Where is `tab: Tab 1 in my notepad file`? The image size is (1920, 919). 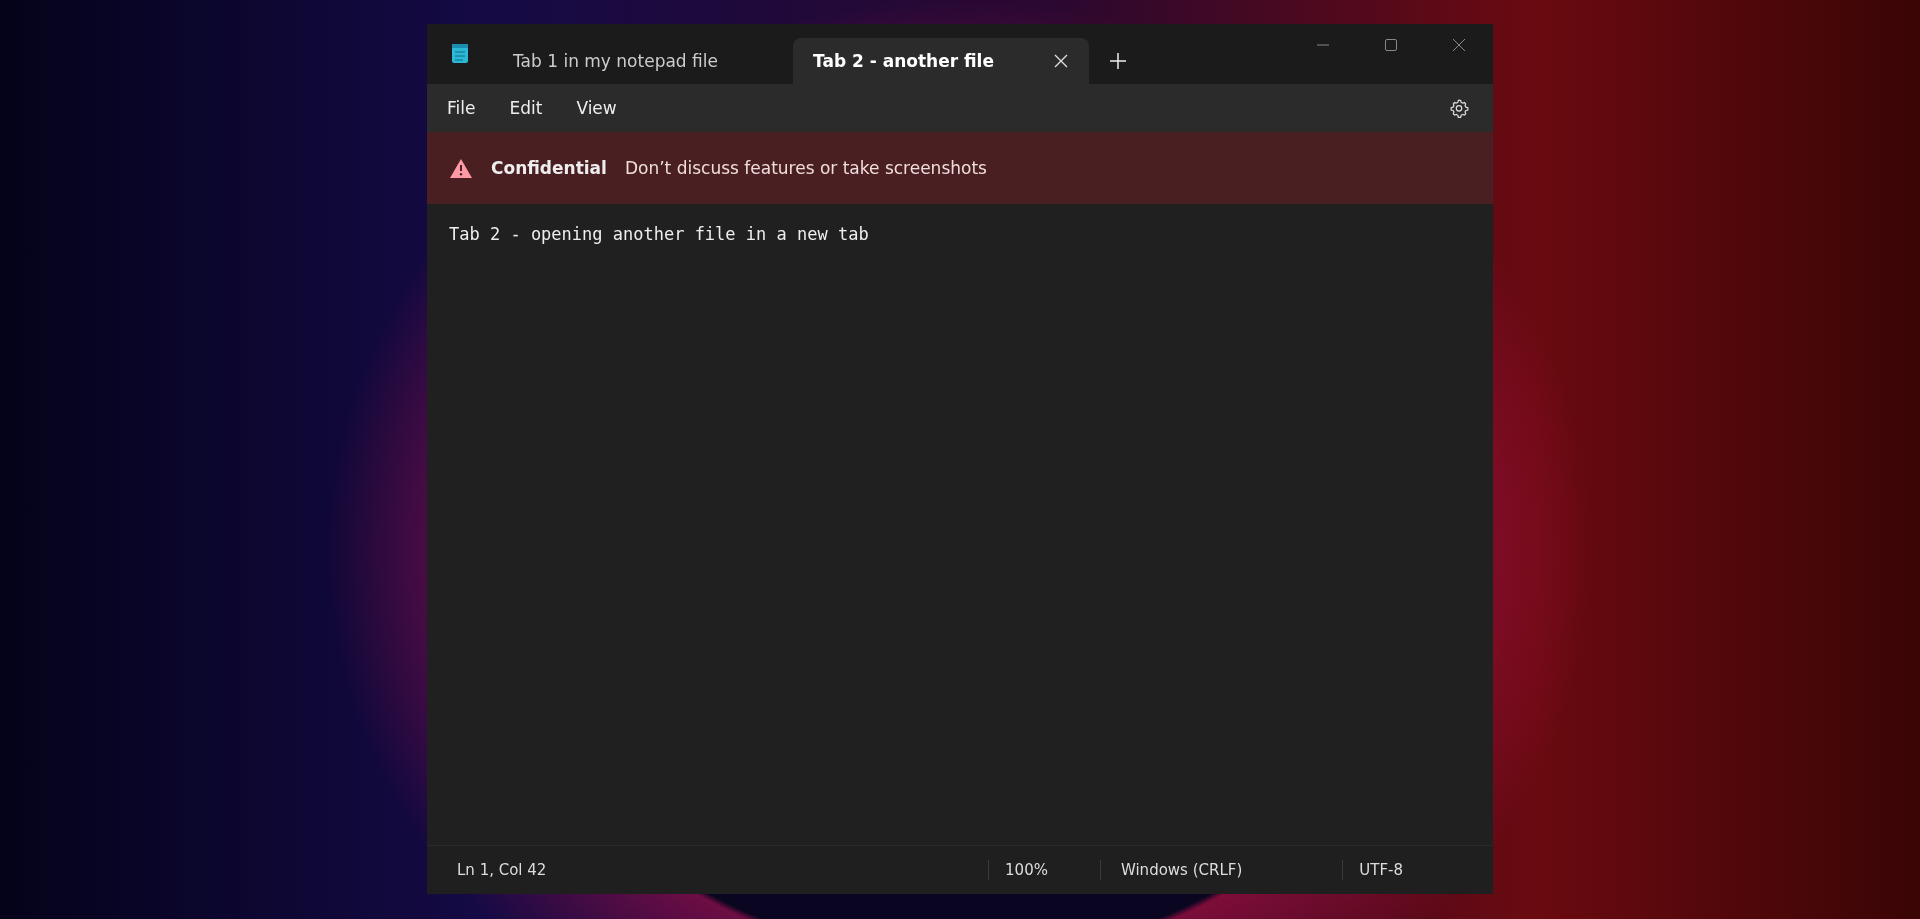
tab: Tab 1 in my notepad file is located at coordinates (643, 61).